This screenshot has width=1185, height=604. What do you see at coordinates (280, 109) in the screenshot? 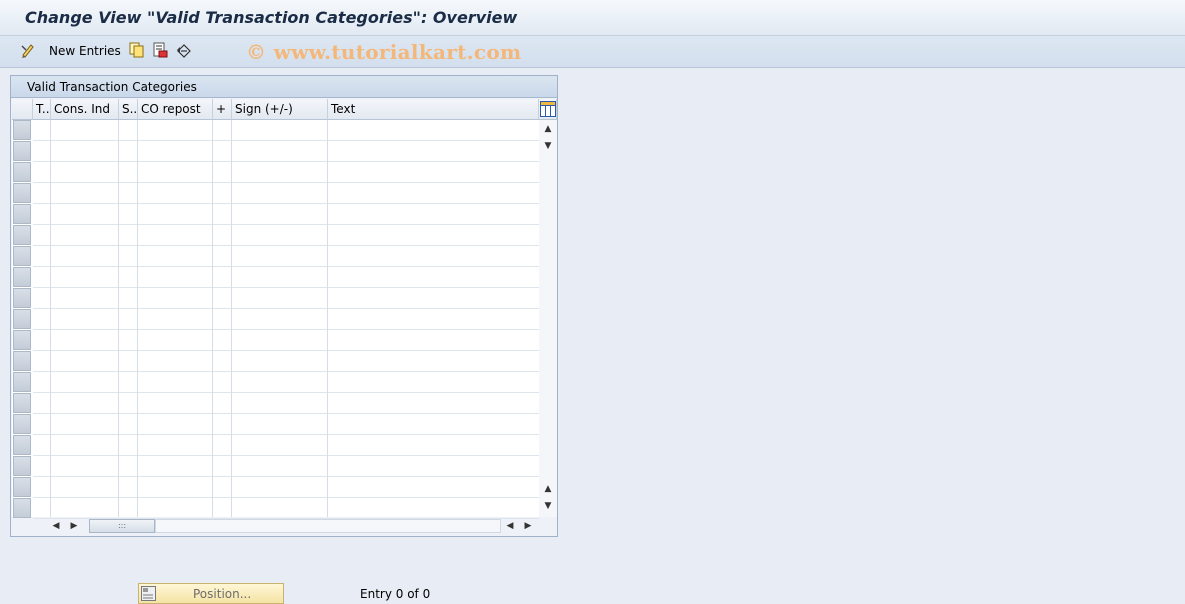
I see `column-header-sign: Sign (+/-)` at bounding box center [280, 109].